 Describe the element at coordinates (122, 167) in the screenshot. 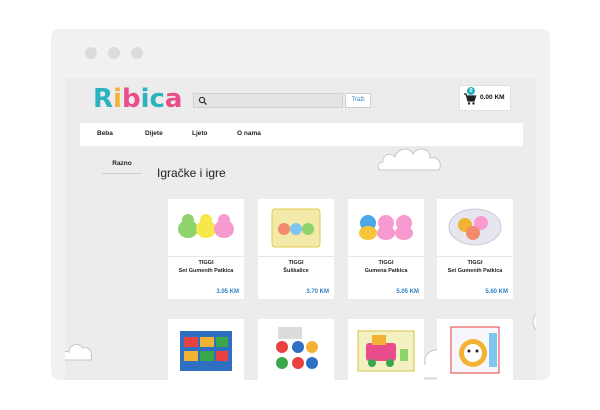

I see `sidebar-item-razno: Razno` at that location.